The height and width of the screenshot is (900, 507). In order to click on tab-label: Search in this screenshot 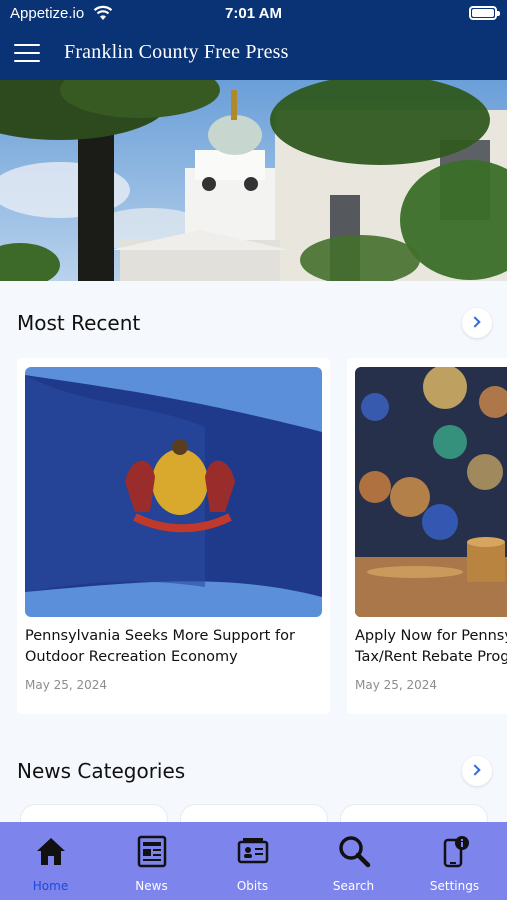, I will do `click(353, 886)`.